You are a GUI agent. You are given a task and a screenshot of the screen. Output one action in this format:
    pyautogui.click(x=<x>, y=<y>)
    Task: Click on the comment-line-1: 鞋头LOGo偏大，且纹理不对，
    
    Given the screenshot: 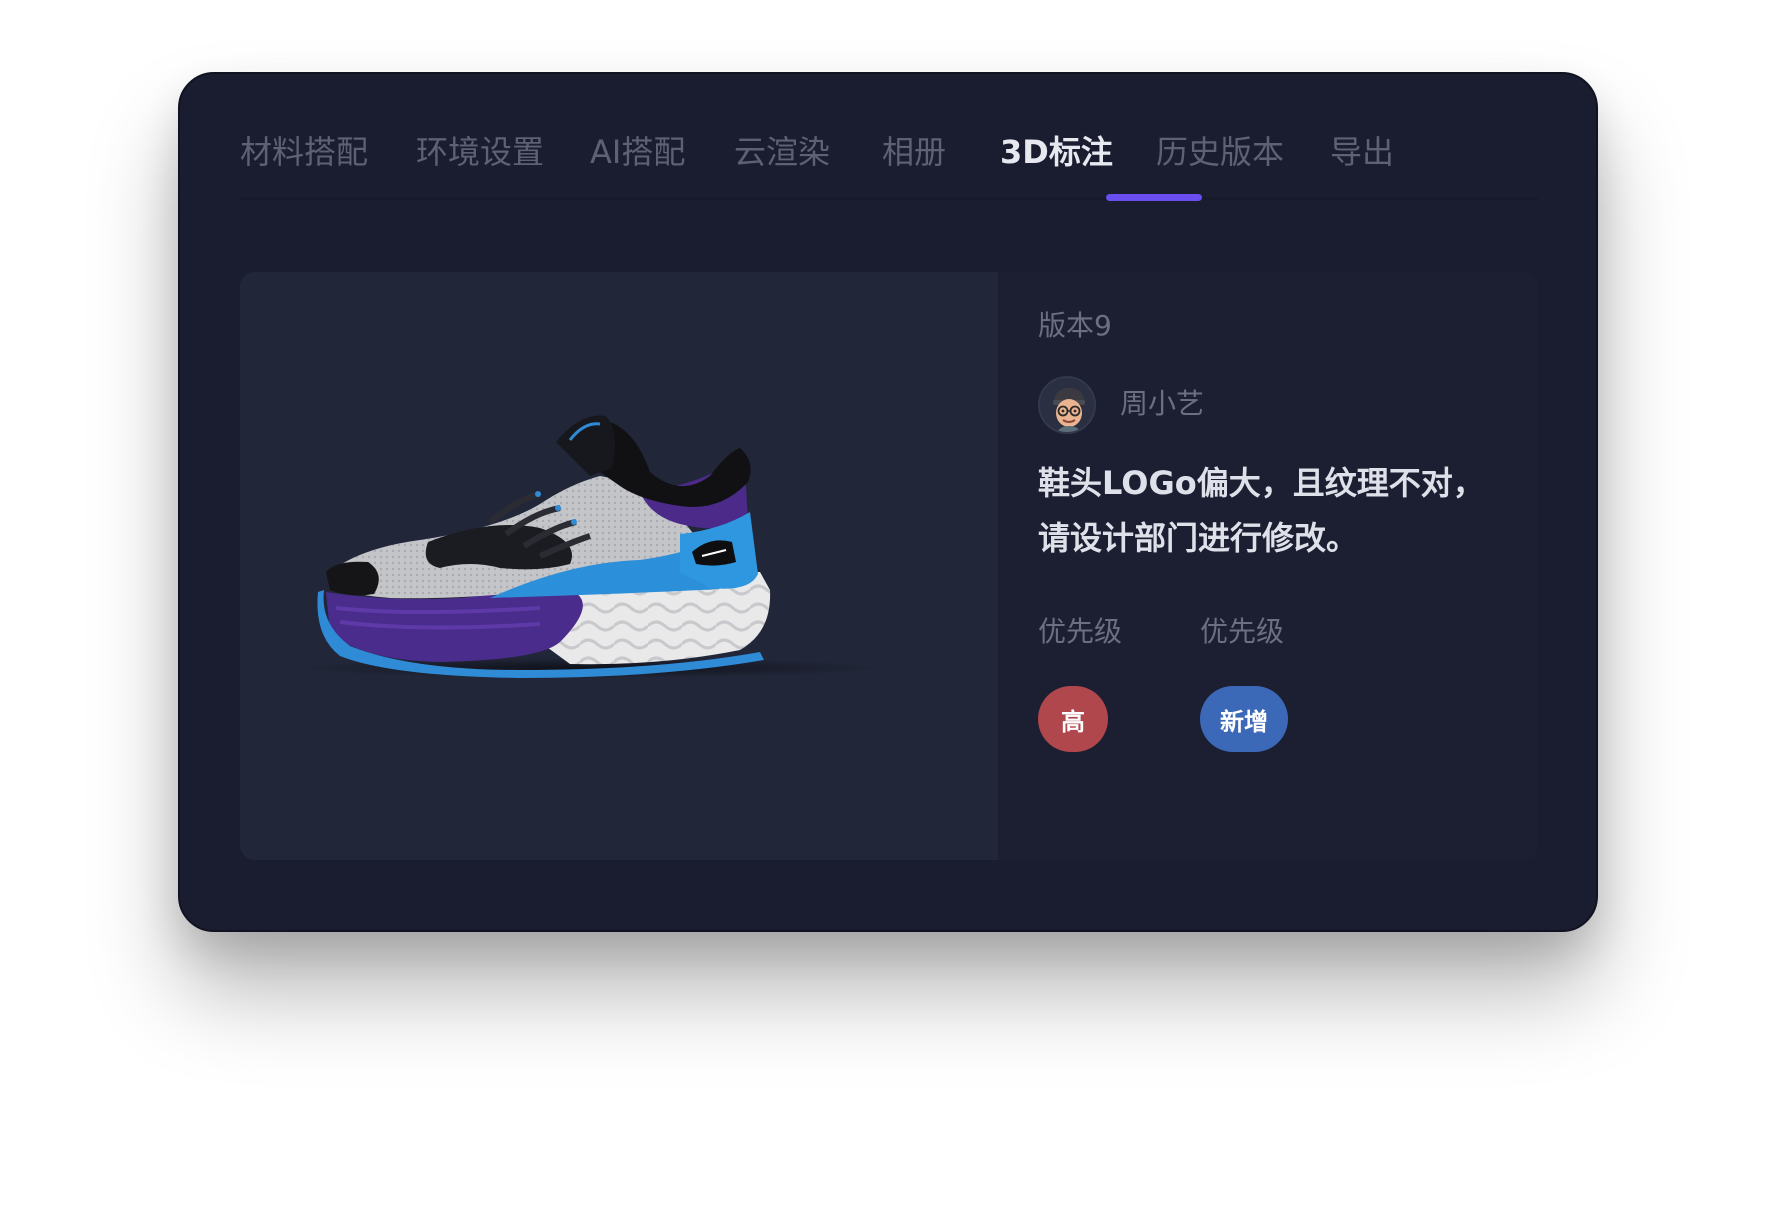 What is the action you would take?
    pyautogui.click(x=1261, y=483)
    